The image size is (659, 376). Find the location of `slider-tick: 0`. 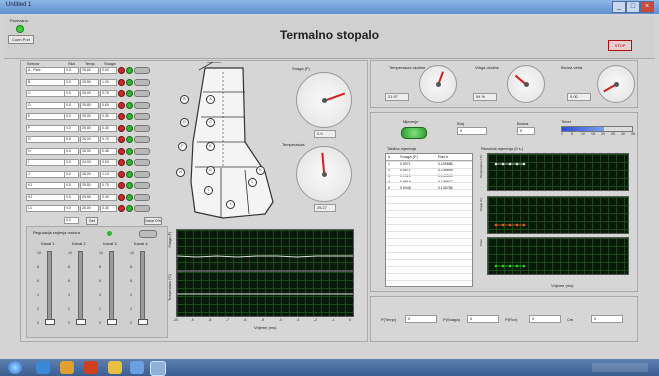

slider-tick: 0 is located at coordinates (38, 323).